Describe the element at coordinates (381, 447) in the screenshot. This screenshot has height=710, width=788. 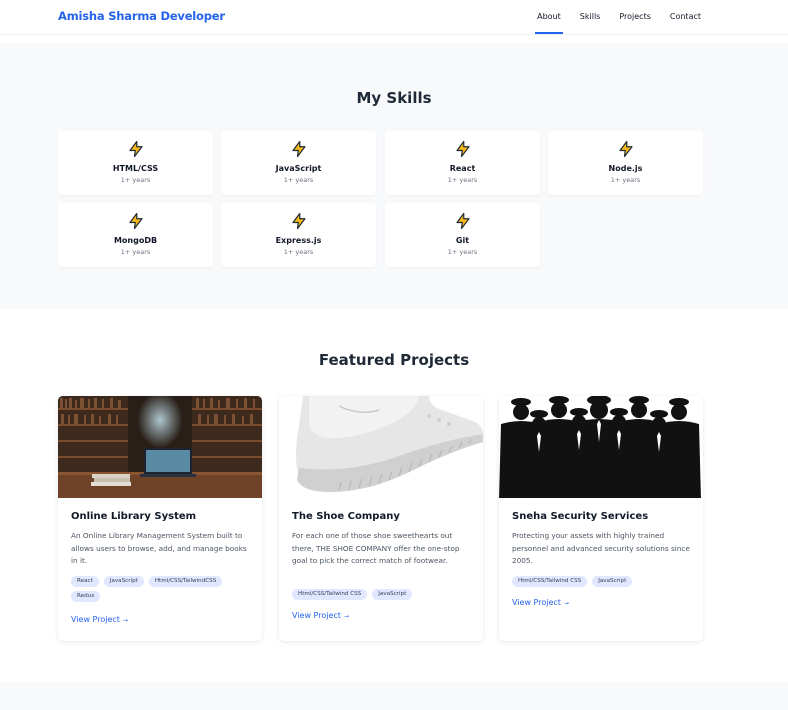
I see `white-sneaker-image` at that location.